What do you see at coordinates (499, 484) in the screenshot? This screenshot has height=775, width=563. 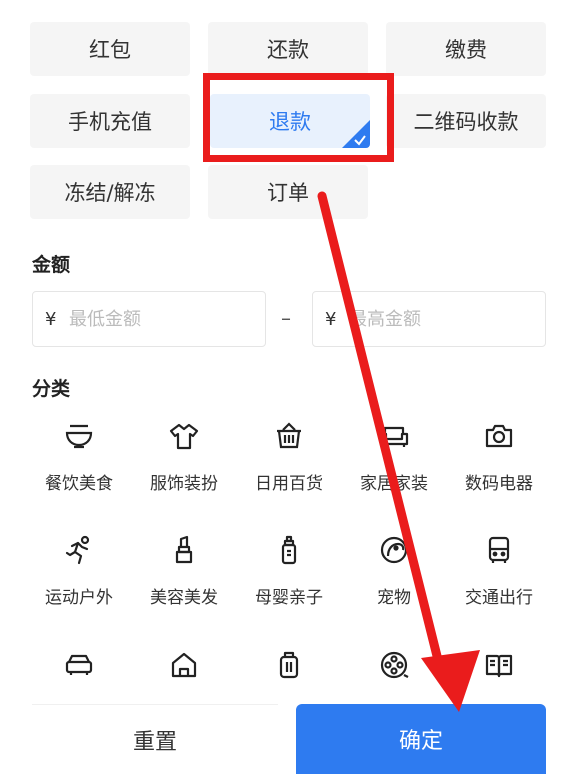 I see `category-label: 数码电器` at bounding box center [499, 484].